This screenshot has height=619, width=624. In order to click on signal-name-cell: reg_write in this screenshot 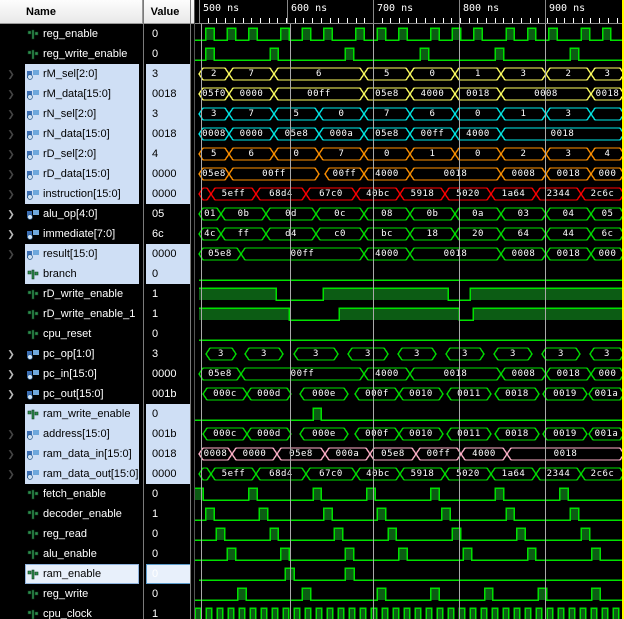, I will do `click(71, 594)`.